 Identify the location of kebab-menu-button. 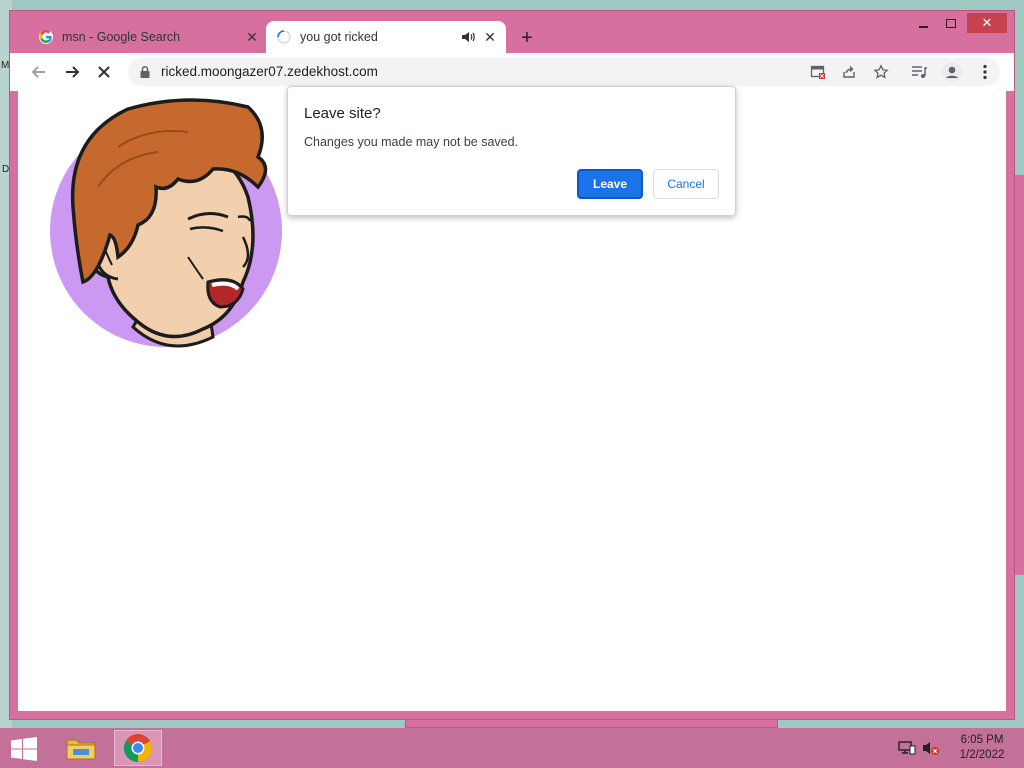
(985, 72).